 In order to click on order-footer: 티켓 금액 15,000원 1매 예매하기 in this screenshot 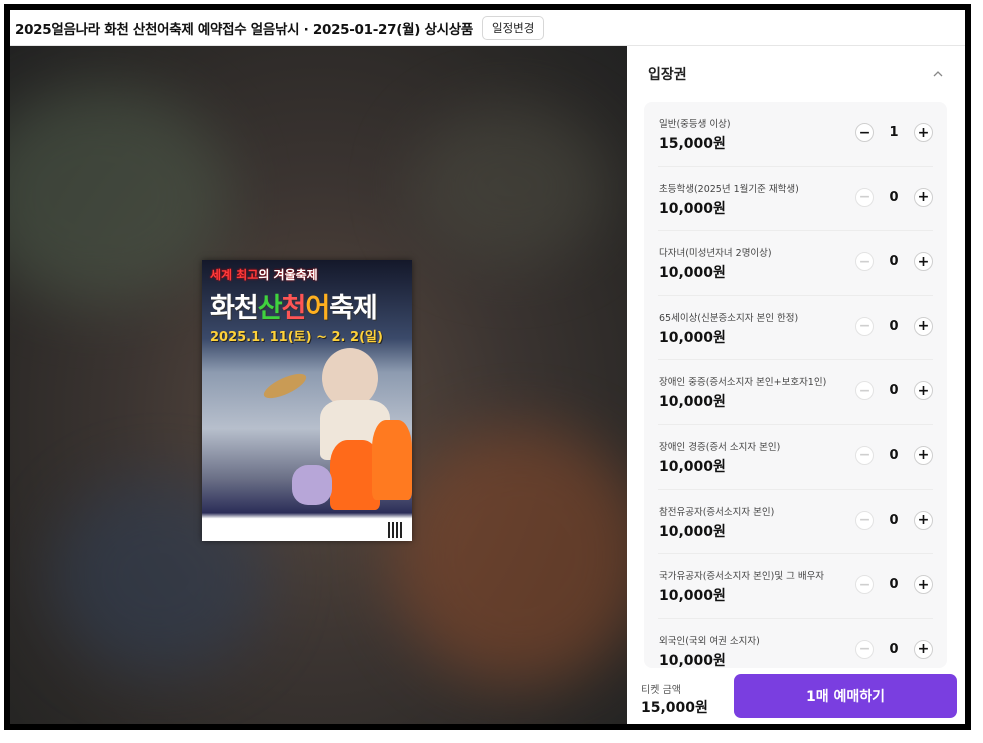, I will do `click(796, 696)`.